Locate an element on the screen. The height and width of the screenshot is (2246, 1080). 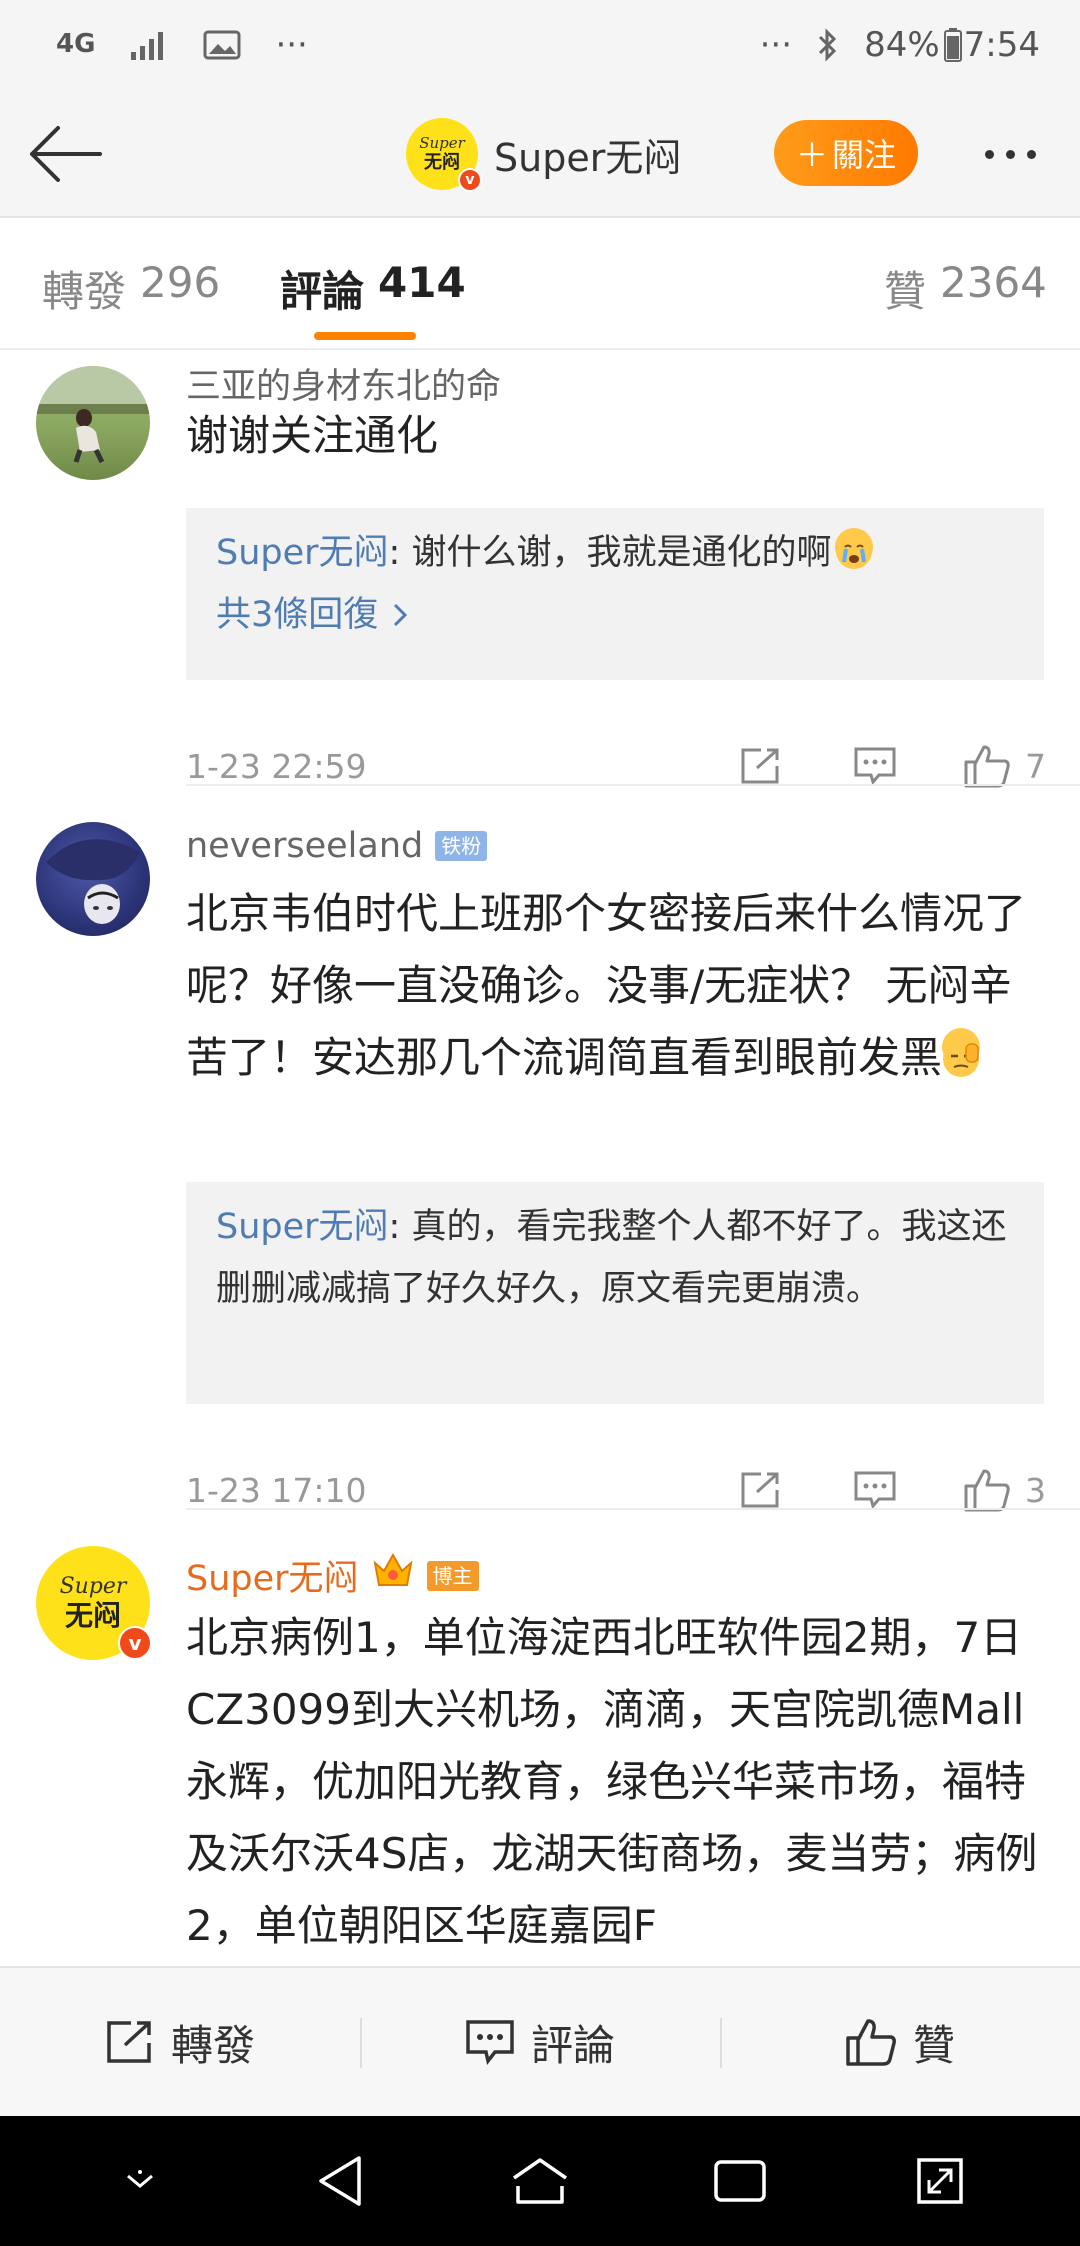
system-nav-bar is located at coordinates (540, 2181).